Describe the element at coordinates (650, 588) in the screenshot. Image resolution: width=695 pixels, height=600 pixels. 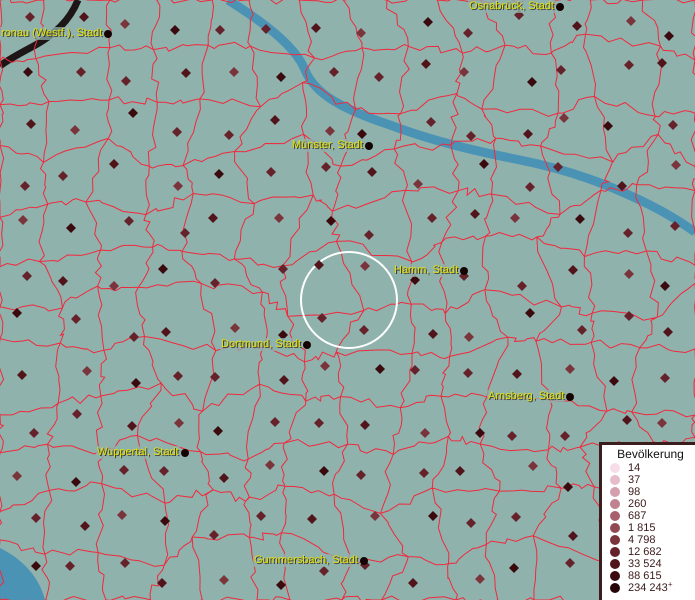
I see `legend-label: 234 243$^{+}$` at that location.